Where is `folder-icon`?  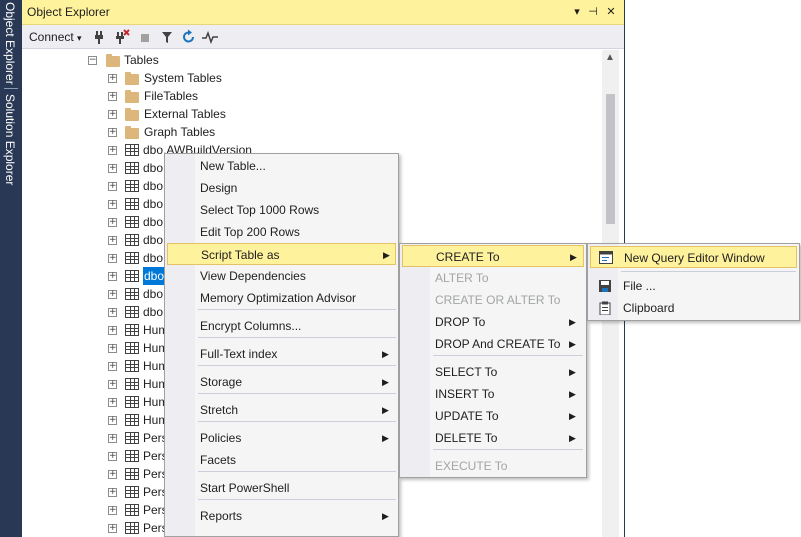
folder-icon is located at coordinates (132, 78).